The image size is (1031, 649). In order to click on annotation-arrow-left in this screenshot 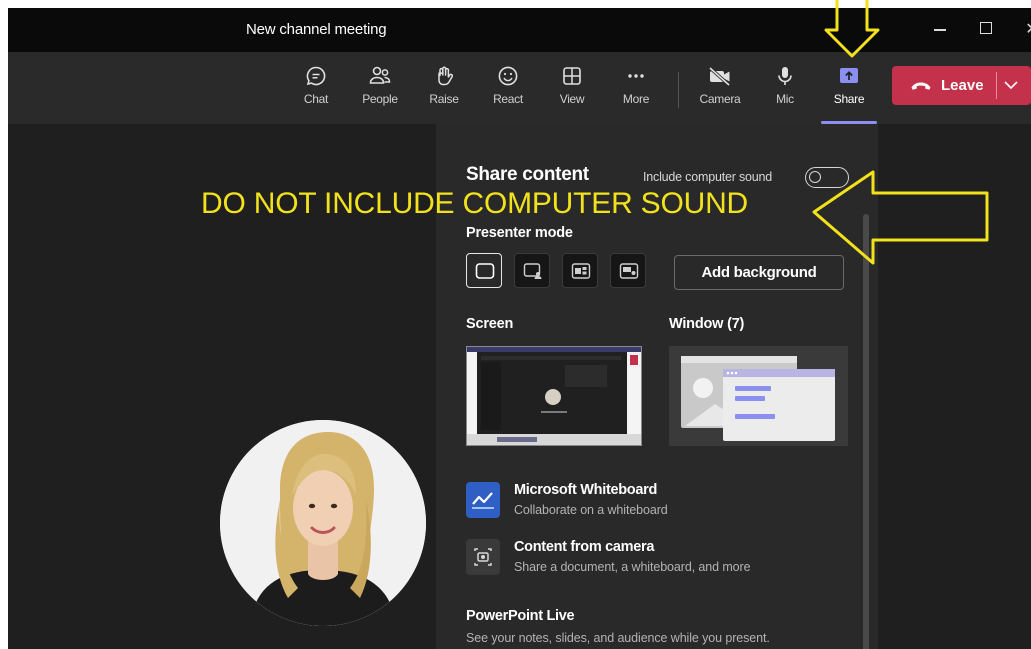, I will do `click(900, 217)`.